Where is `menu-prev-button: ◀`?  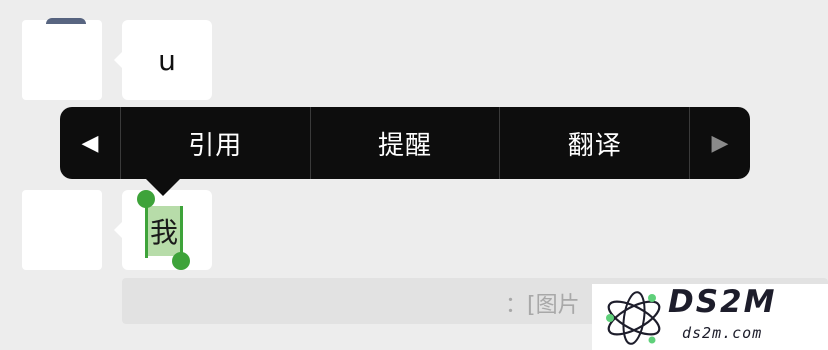 menu-prev-button: ◀ is located at coordinates (90, 143).